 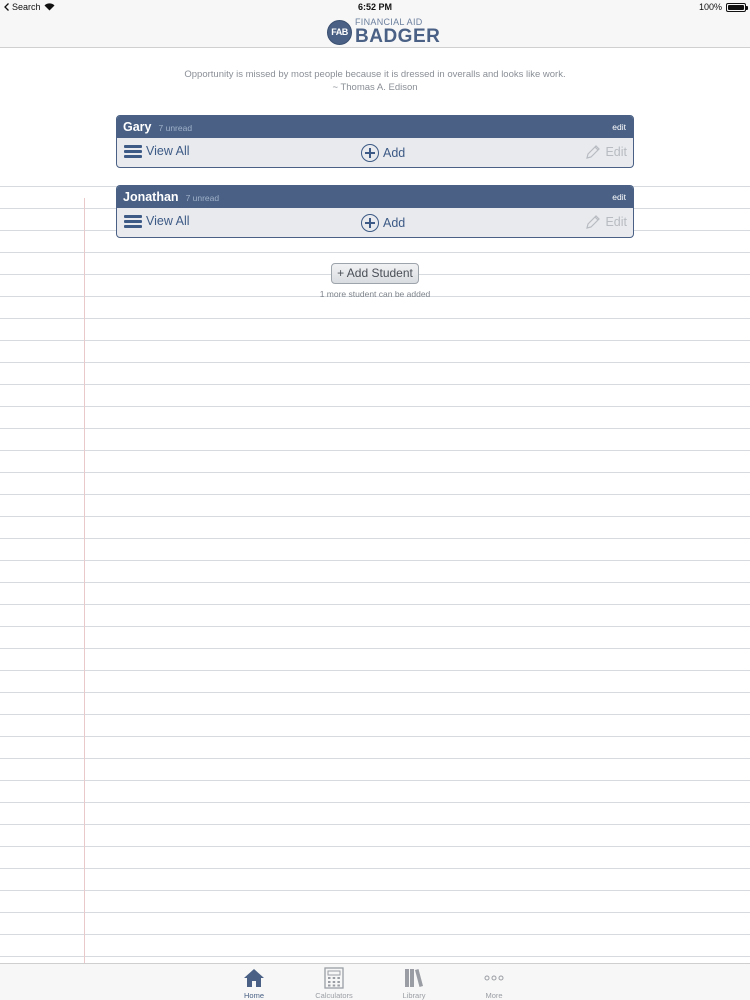 What do you see at coordinates (151, 197) in the screenshot?
I see `student-name: Jonathan` at bounding box center [151, 197].